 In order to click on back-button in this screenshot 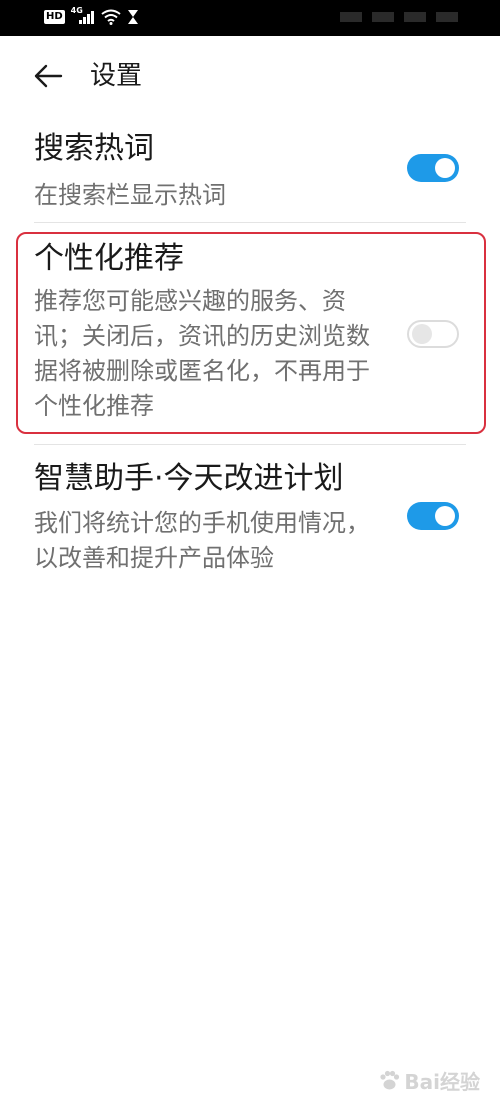, I will do `click(48, 76)`.